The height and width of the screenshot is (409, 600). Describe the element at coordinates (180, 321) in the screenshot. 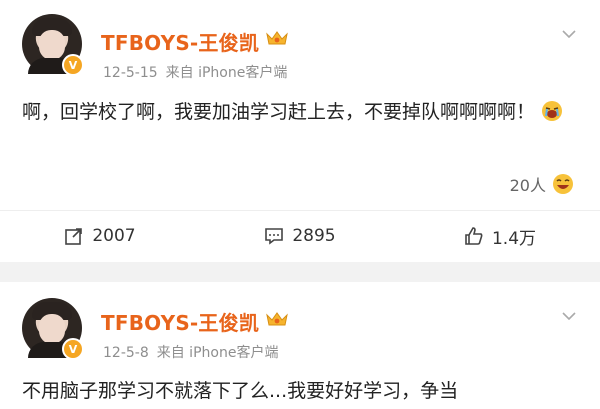

I see `username: TFBOYS-王俊凯` at that location.